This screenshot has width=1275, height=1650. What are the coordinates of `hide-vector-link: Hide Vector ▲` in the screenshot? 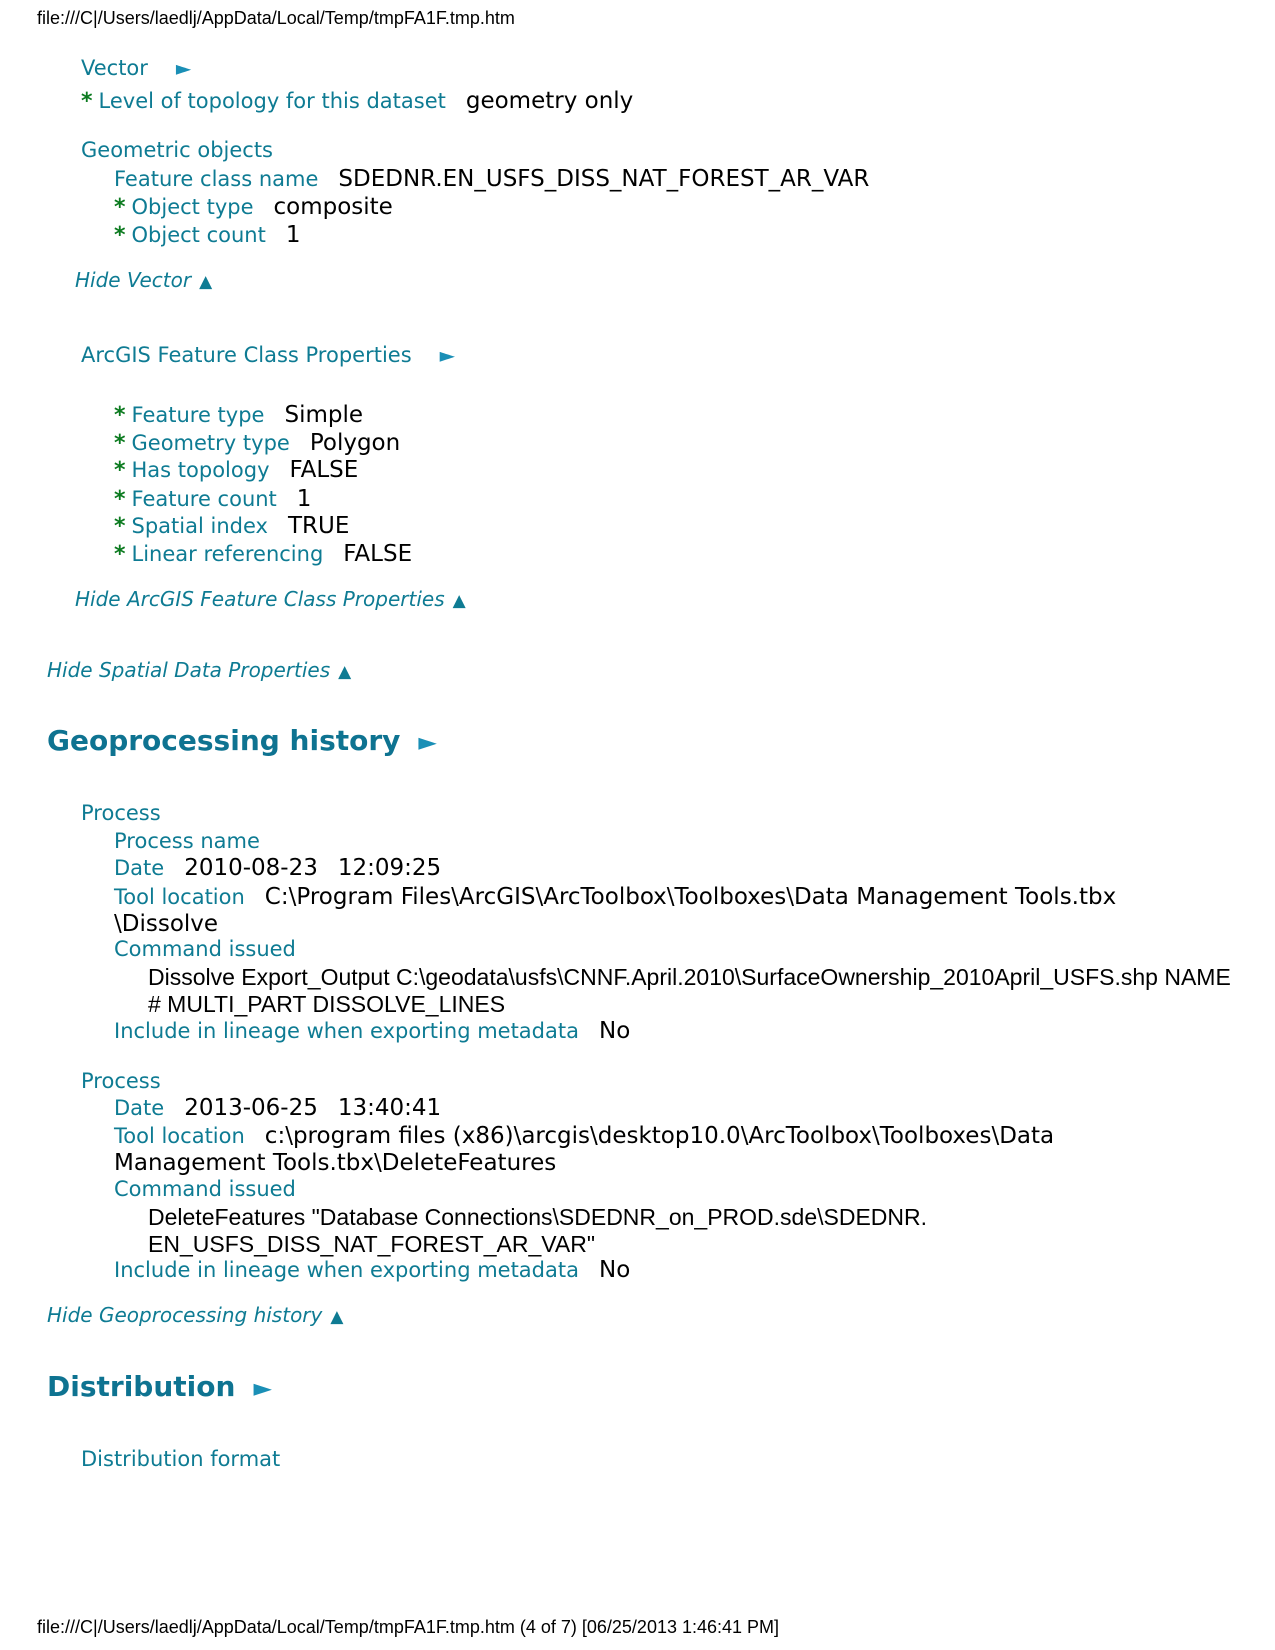 It's located at (143, 280).